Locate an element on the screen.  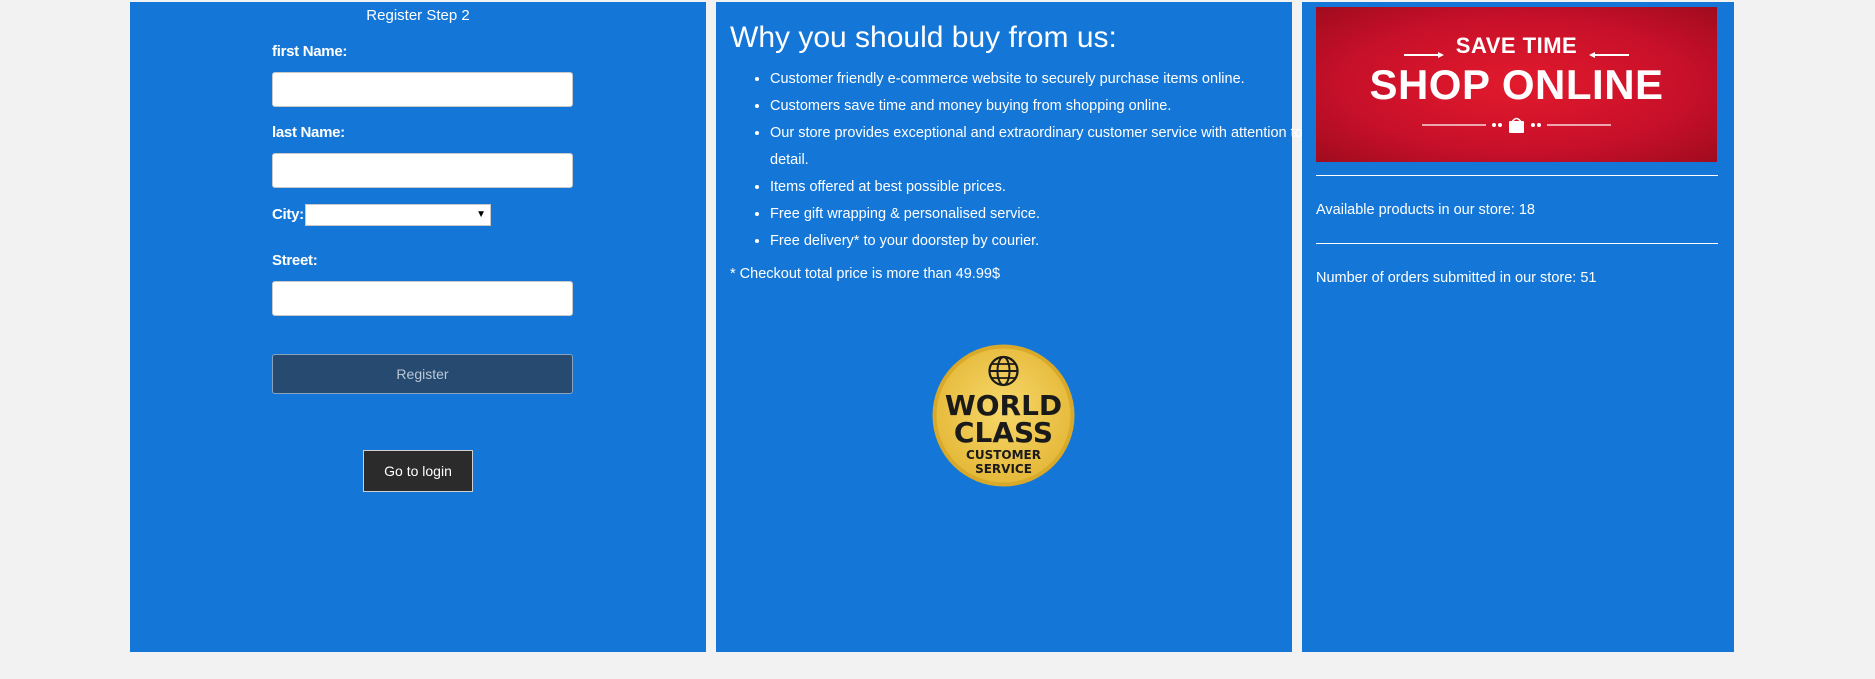
banner-save-time-text: SAVE TIME is located at coordinates (1516, 45).